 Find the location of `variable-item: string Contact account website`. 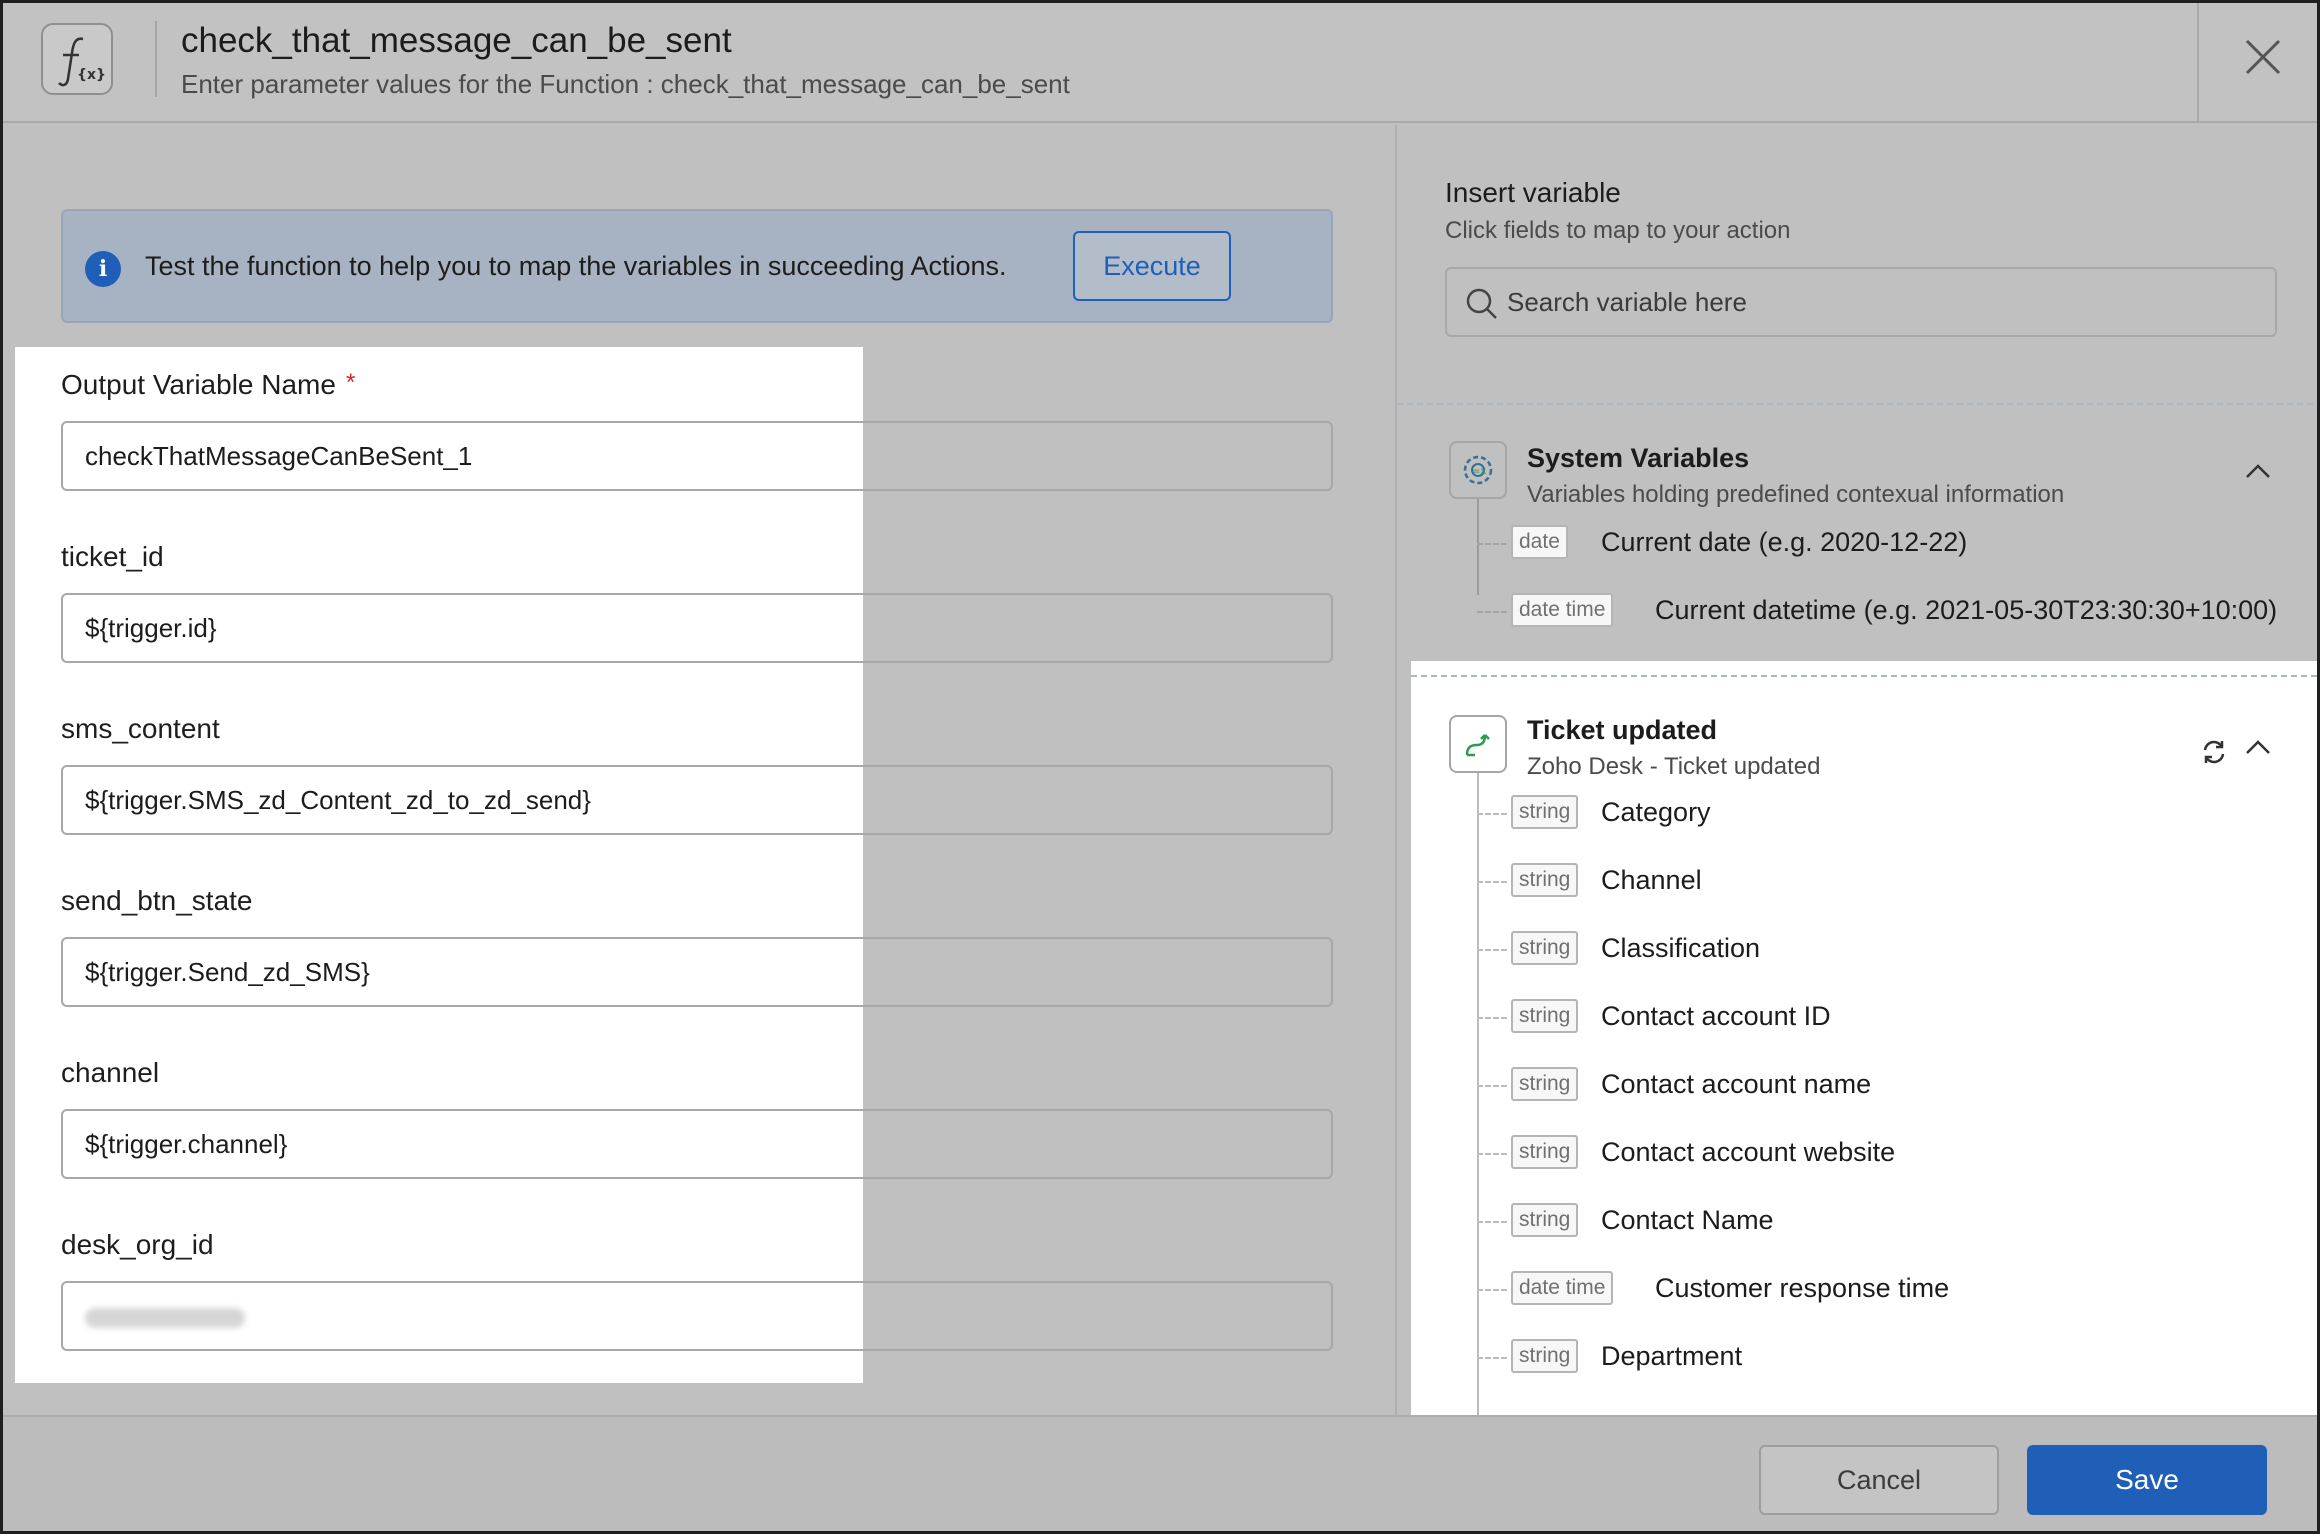

variable-item: string Contact account website is located at coordinates (1887, 1155).